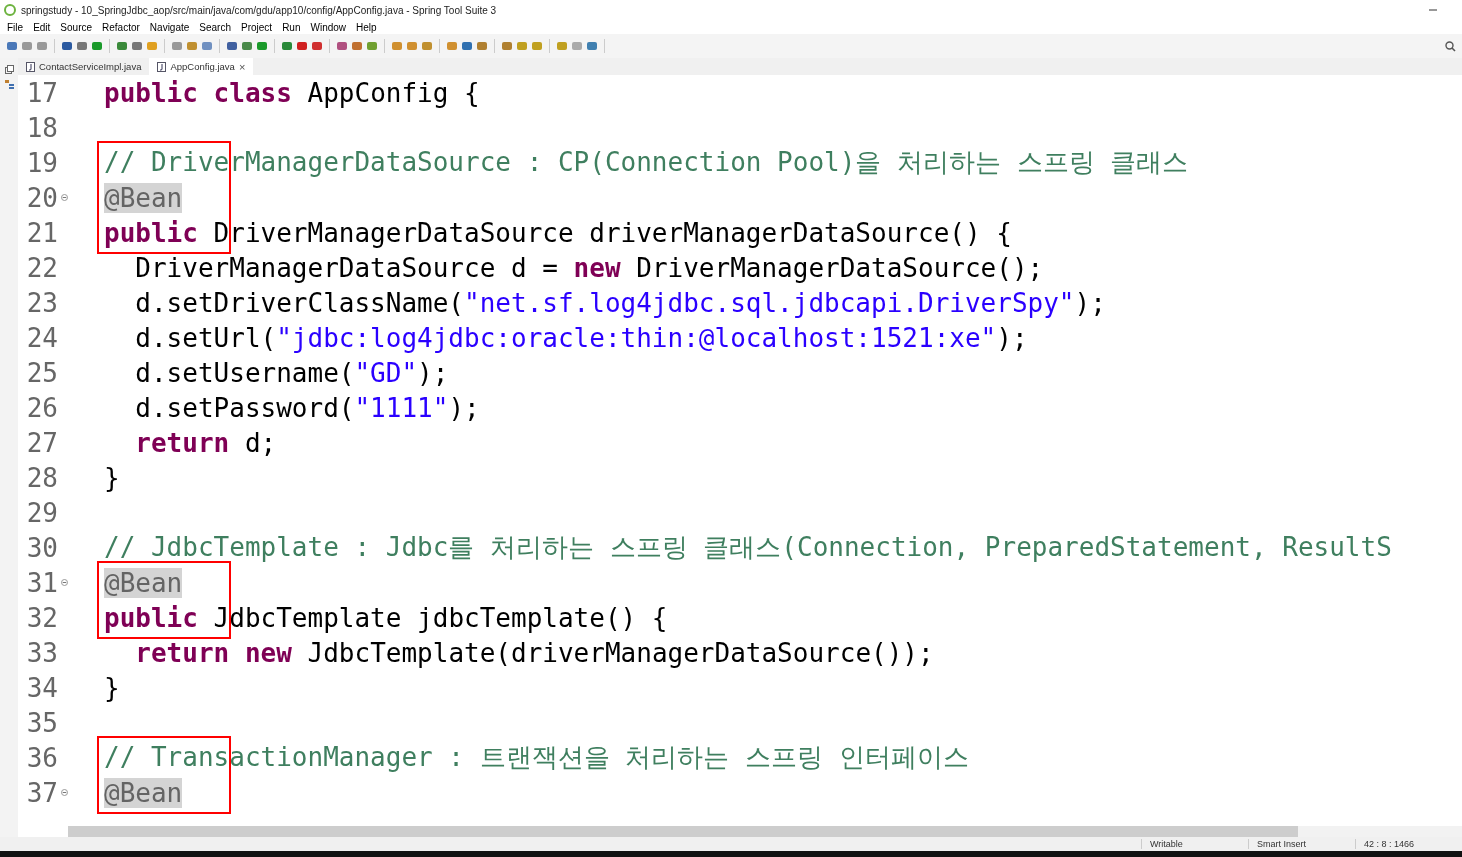  What do you see at coordinates (1301, 844) in the screenshot?
I see `status-field: Smart Insert` at bounding box center [1301, 844].